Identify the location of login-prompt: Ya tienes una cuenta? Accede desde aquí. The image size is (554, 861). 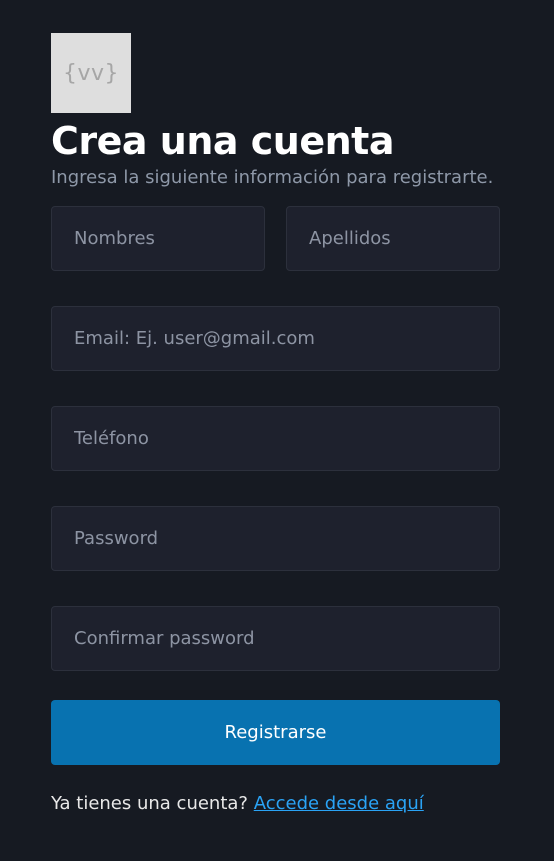
(275, 804).